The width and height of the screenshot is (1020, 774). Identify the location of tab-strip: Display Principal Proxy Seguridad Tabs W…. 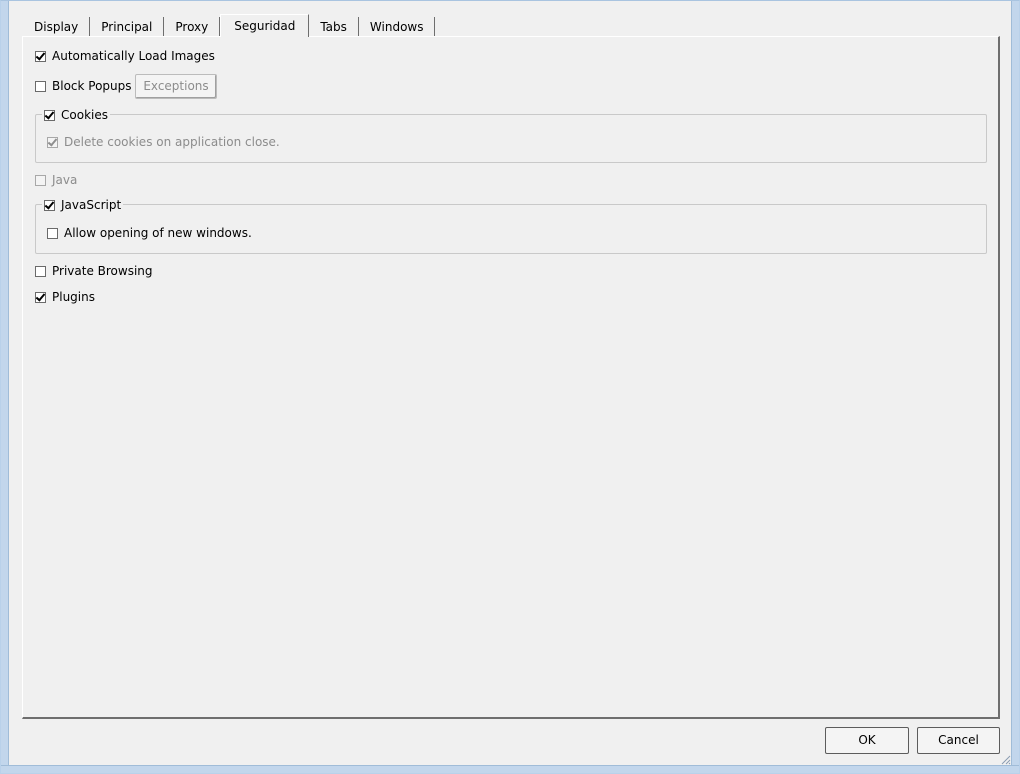
(229, 25).